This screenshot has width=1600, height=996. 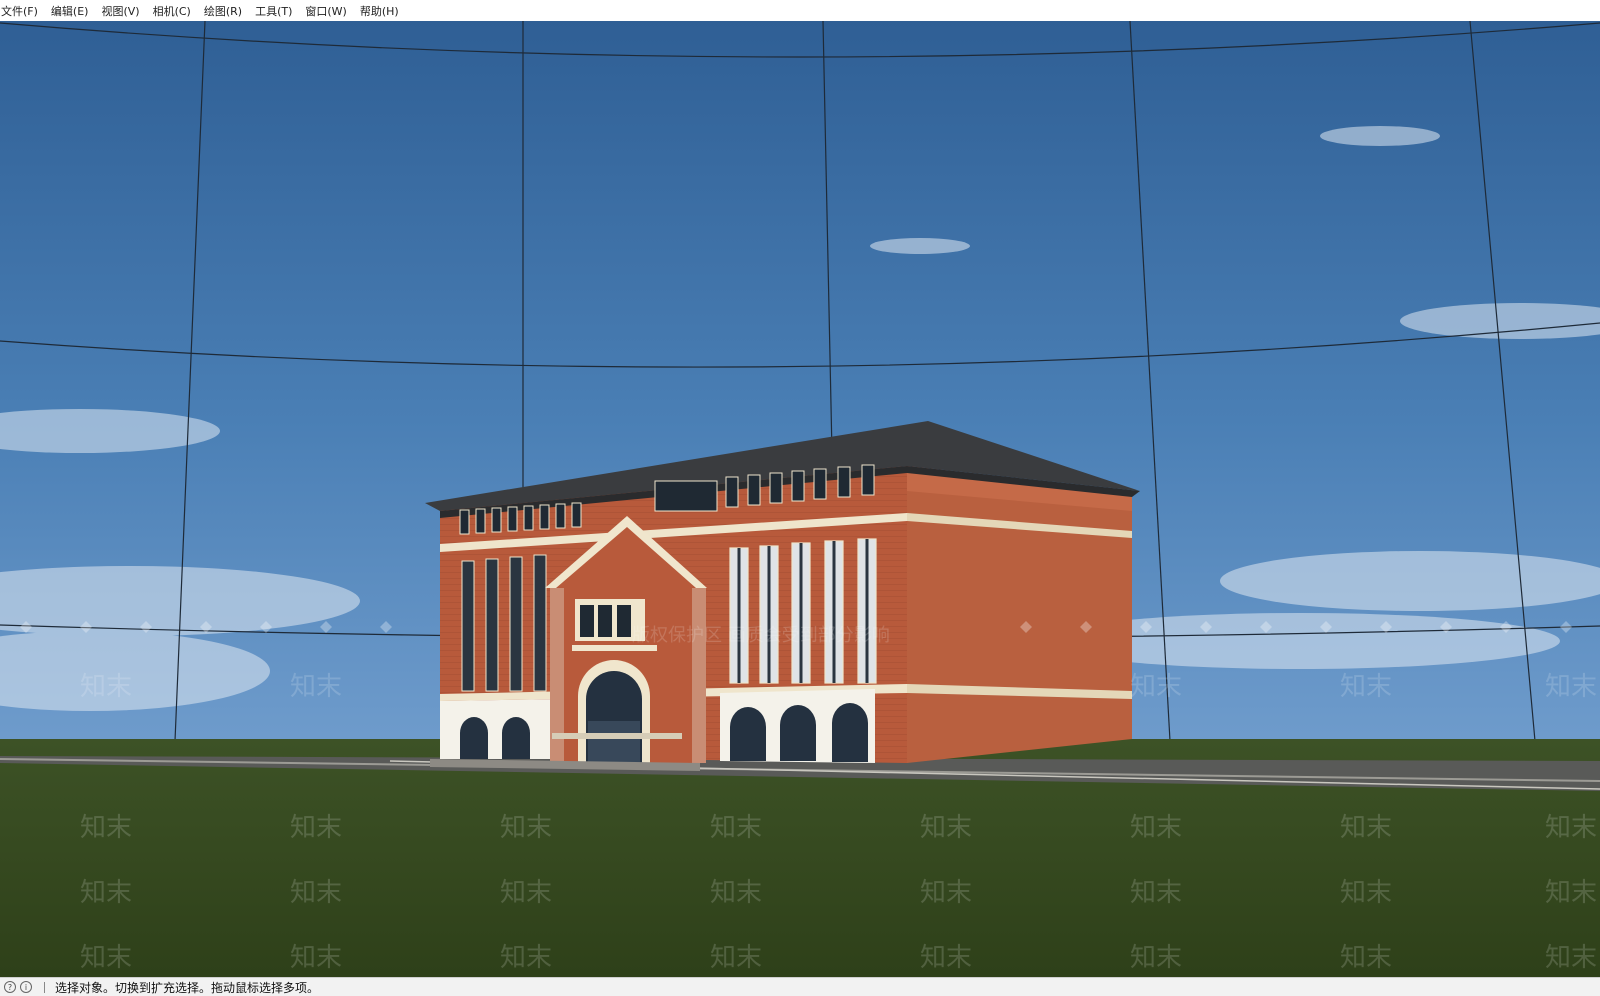 What do you see at coordinates (22, 11) in the screenshot?
I see `menu-file: 文件(F)` at bounding box center [22, 11].